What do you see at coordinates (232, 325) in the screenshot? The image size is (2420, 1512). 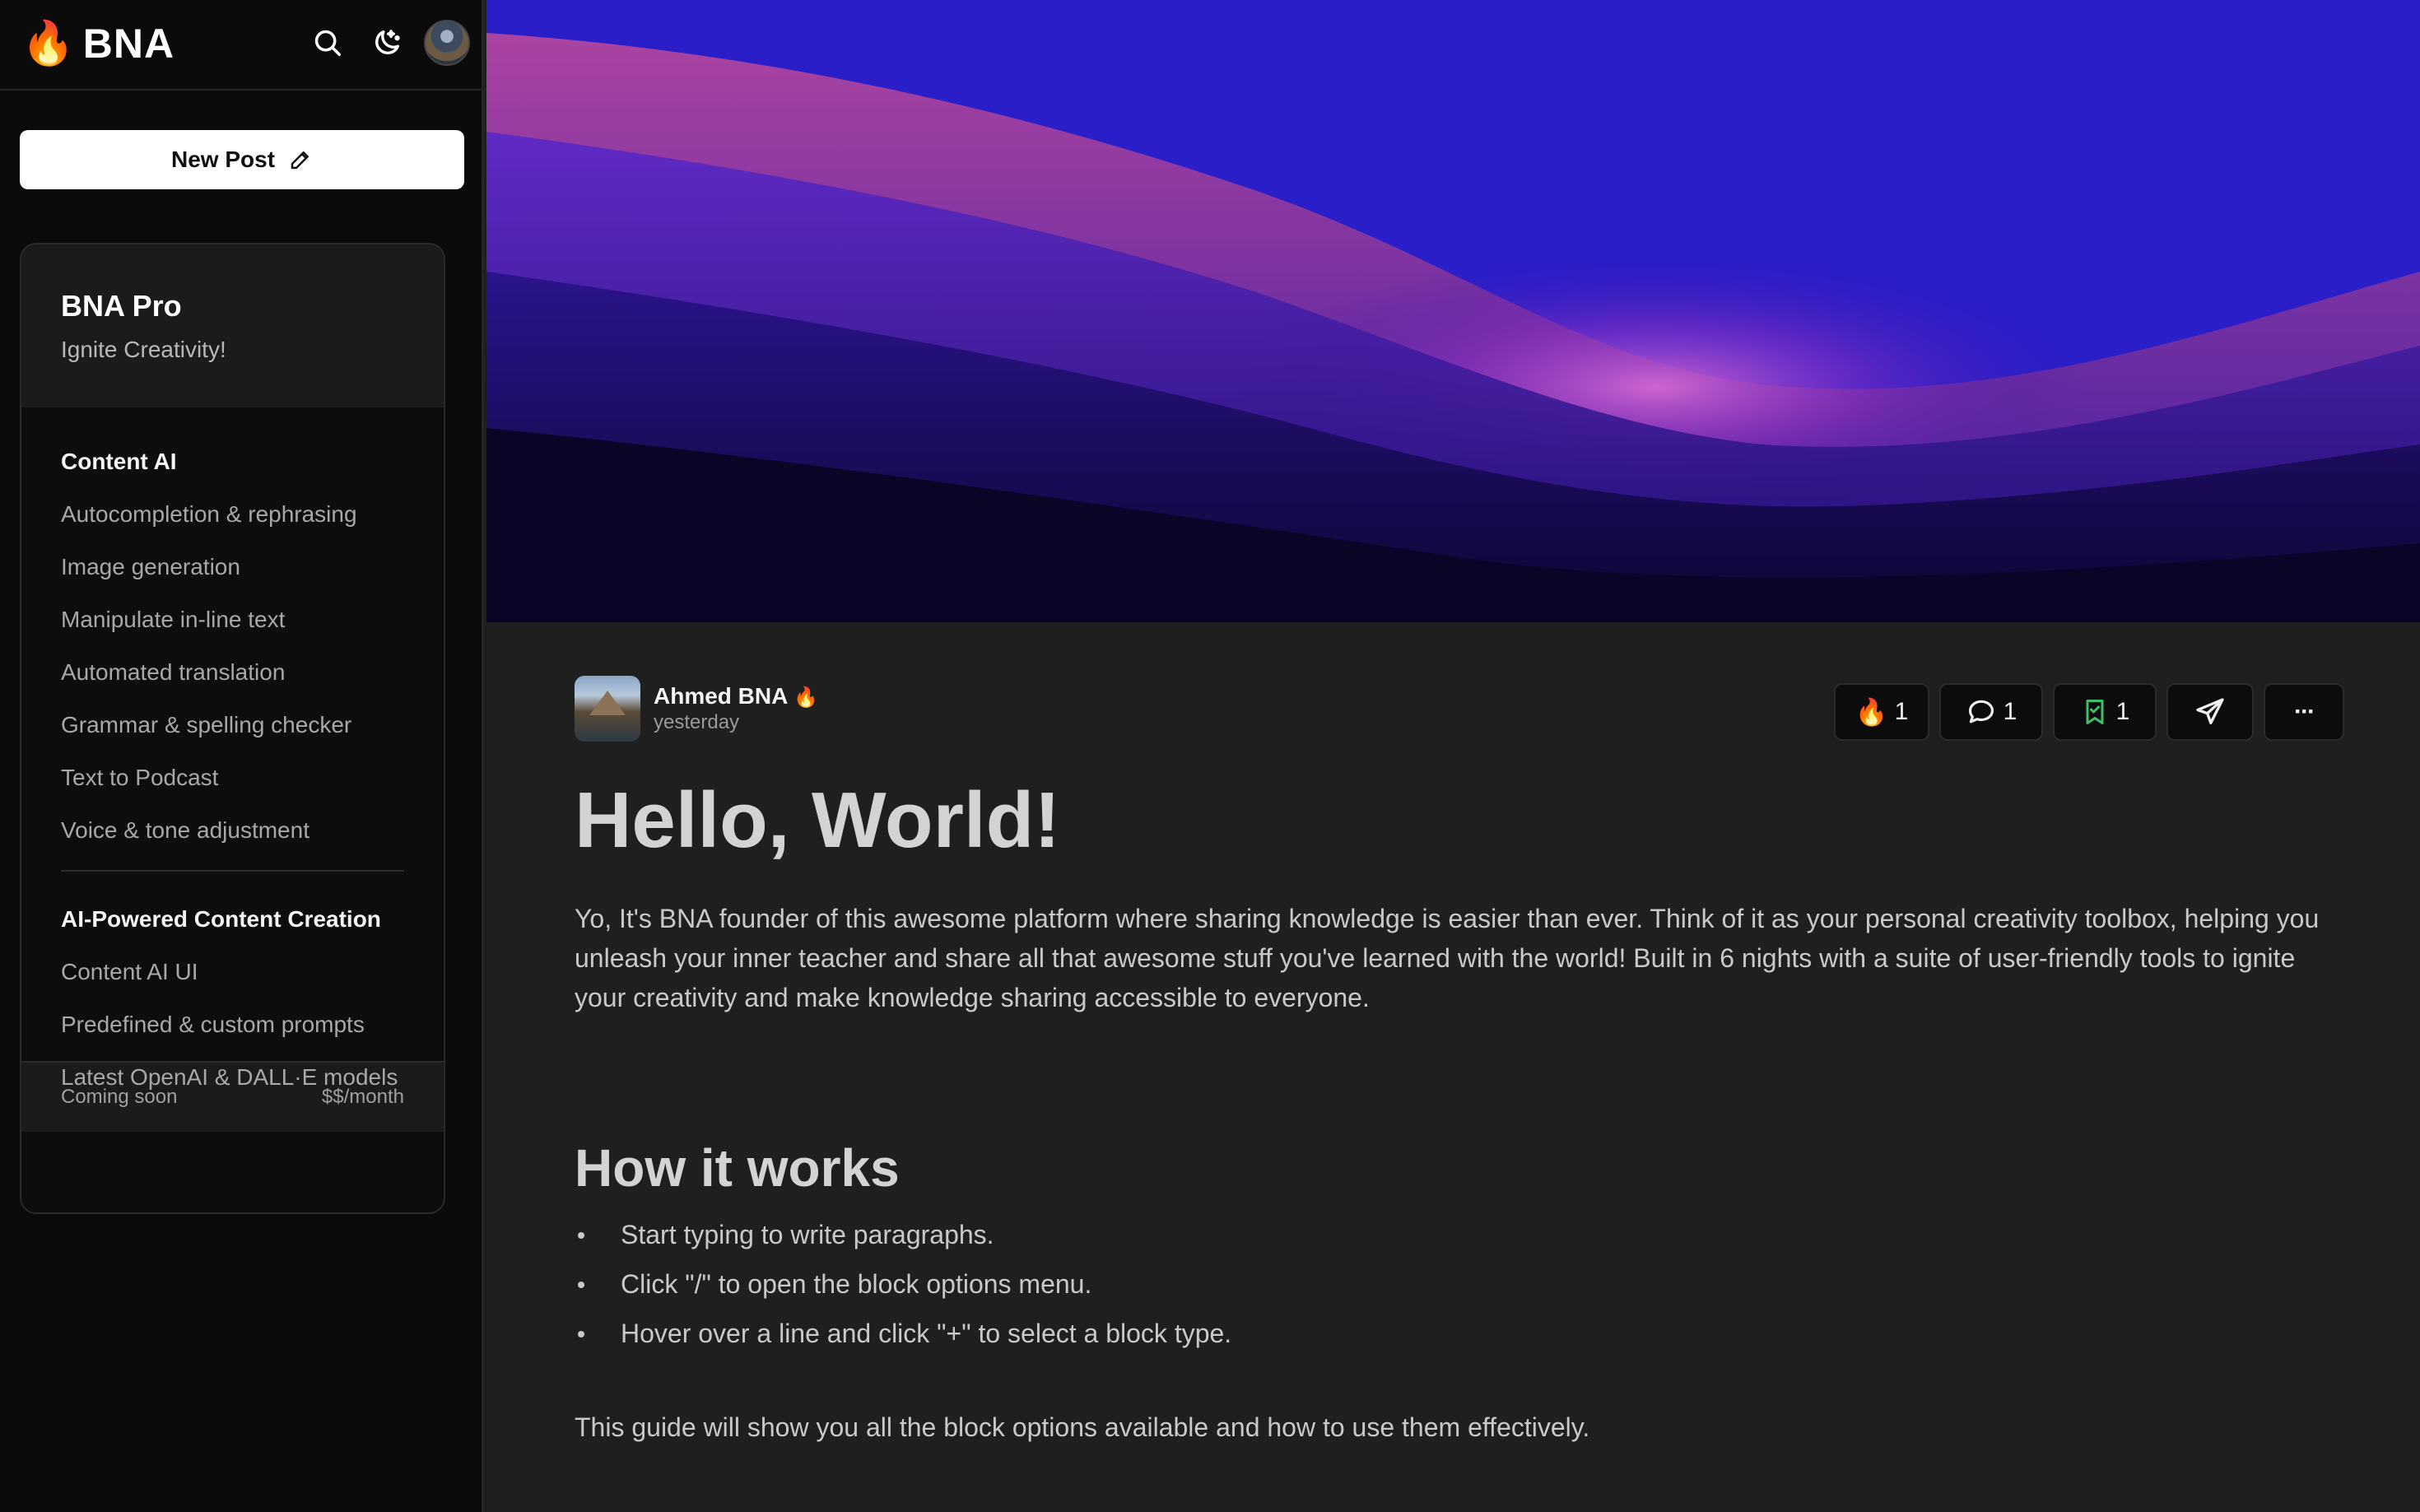 I see `pro-card-header: BNA Pro Ignite Creativity!` at bounding box center [232, 325].